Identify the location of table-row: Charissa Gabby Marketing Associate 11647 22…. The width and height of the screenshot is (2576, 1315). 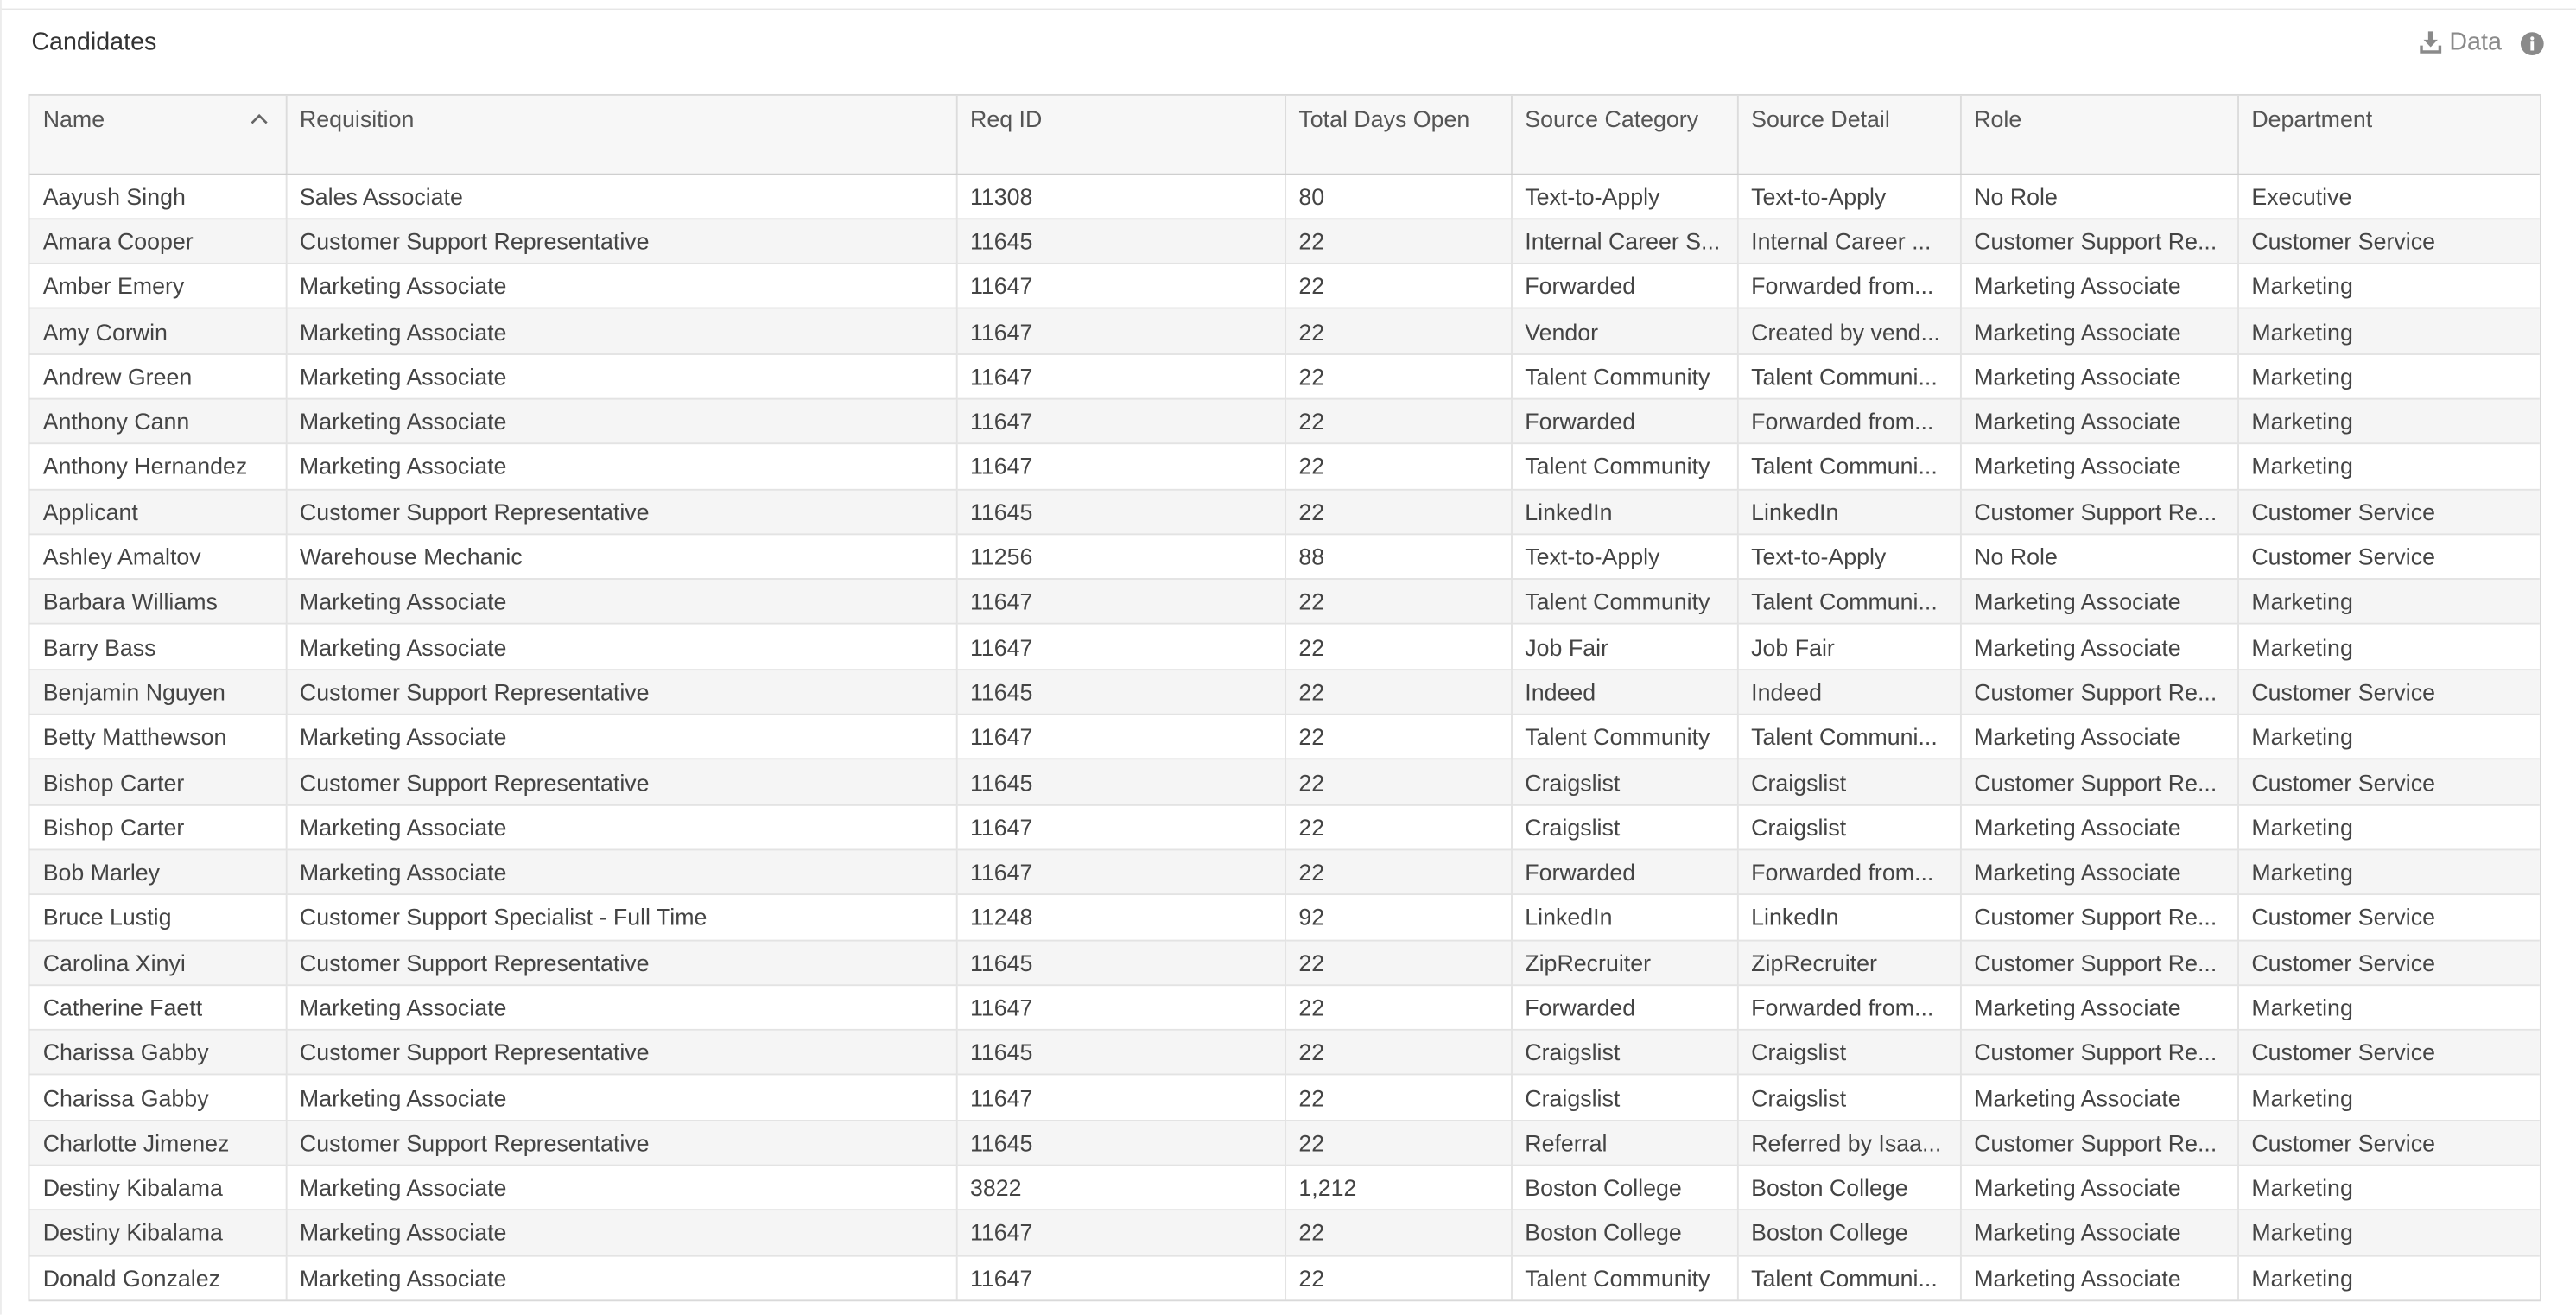
(1284, 1098).